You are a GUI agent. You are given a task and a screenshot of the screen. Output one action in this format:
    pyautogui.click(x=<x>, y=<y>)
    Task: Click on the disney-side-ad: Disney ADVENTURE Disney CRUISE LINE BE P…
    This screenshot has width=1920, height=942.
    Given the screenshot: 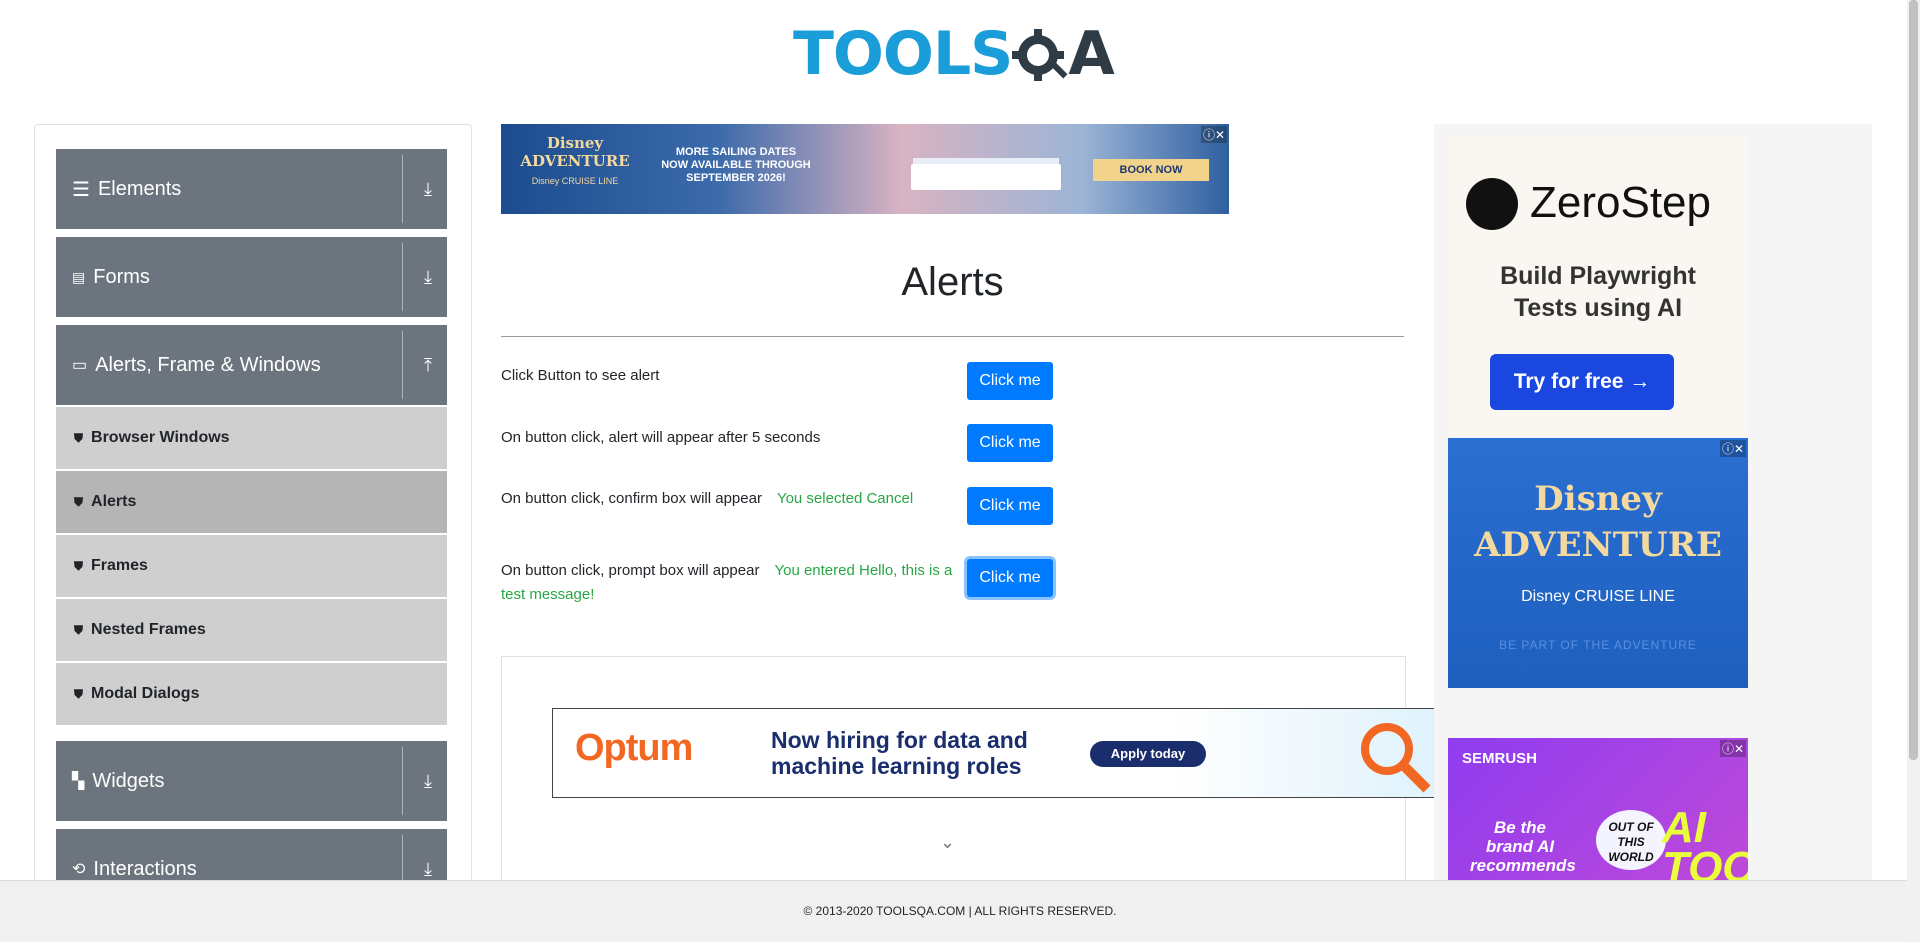 What is the action you would take?
    pyautogui.click(x=1598, y=563)
    